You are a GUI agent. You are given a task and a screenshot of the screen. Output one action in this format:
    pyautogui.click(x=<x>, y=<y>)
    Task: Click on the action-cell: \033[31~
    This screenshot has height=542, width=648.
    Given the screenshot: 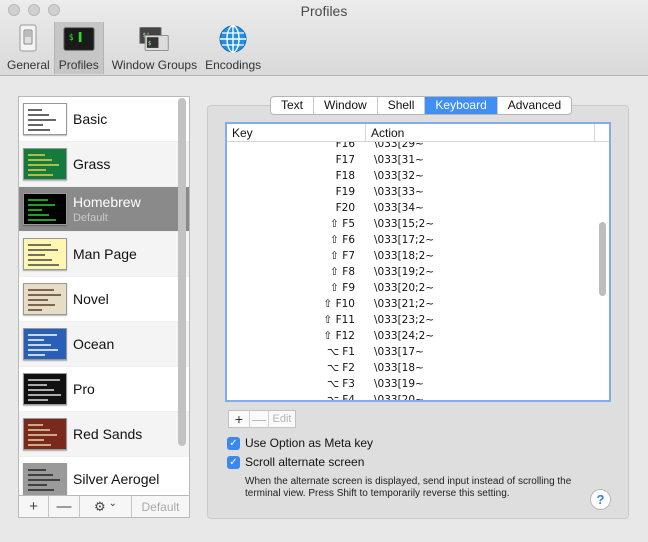 What is the action you would take?
    pyautogui.click(x=399, y=160)
    